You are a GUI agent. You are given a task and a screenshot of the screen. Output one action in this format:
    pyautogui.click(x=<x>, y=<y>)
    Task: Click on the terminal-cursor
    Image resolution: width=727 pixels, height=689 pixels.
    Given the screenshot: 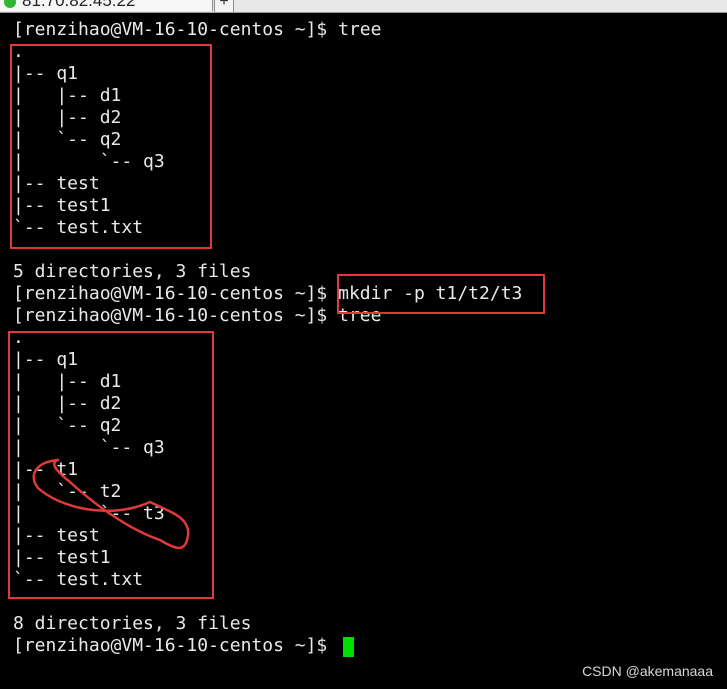 What is the action you would take?
    pyautogui.click(x=348, y=647)
    